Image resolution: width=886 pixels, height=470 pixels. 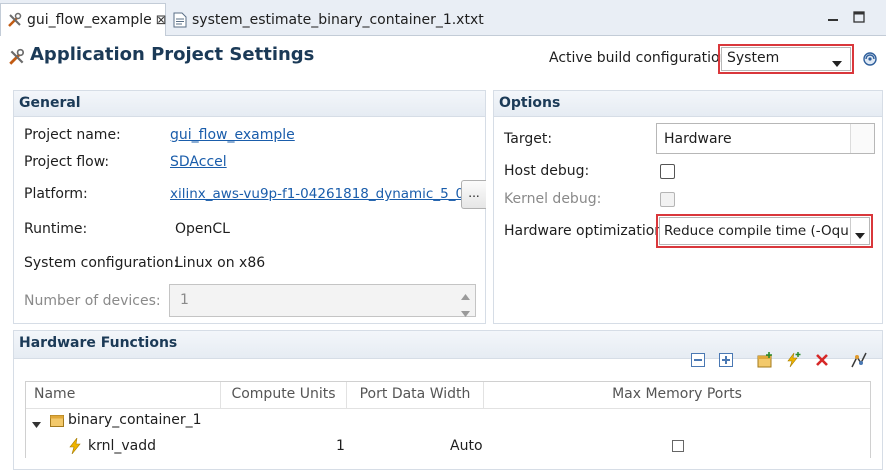 What do you see at coordinates (284, 395) in the screenshot?
I see `column-header-compute-units: Compute Units` at bounding box center [284, 395].